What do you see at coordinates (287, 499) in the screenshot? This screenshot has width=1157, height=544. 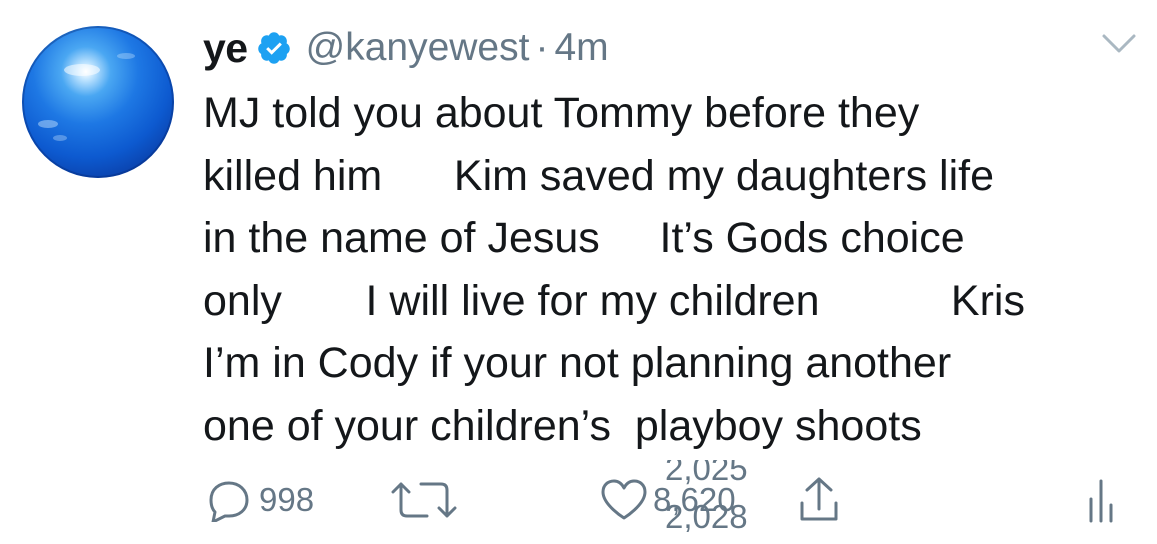 I see `reply-count: 998` at bounding box center [287, 499].